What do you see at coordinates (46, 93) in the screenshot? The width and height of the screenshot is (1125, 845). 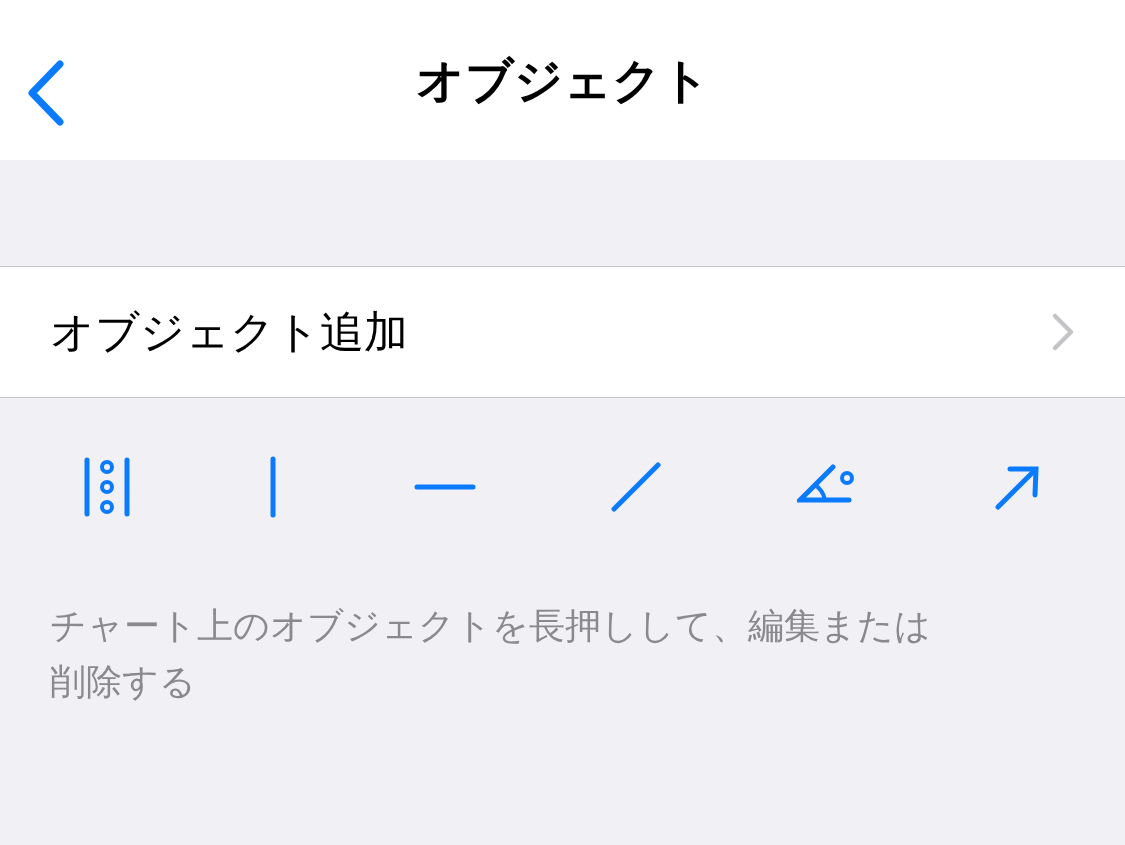 I see `back-icon` at bounding box center [46, 93].